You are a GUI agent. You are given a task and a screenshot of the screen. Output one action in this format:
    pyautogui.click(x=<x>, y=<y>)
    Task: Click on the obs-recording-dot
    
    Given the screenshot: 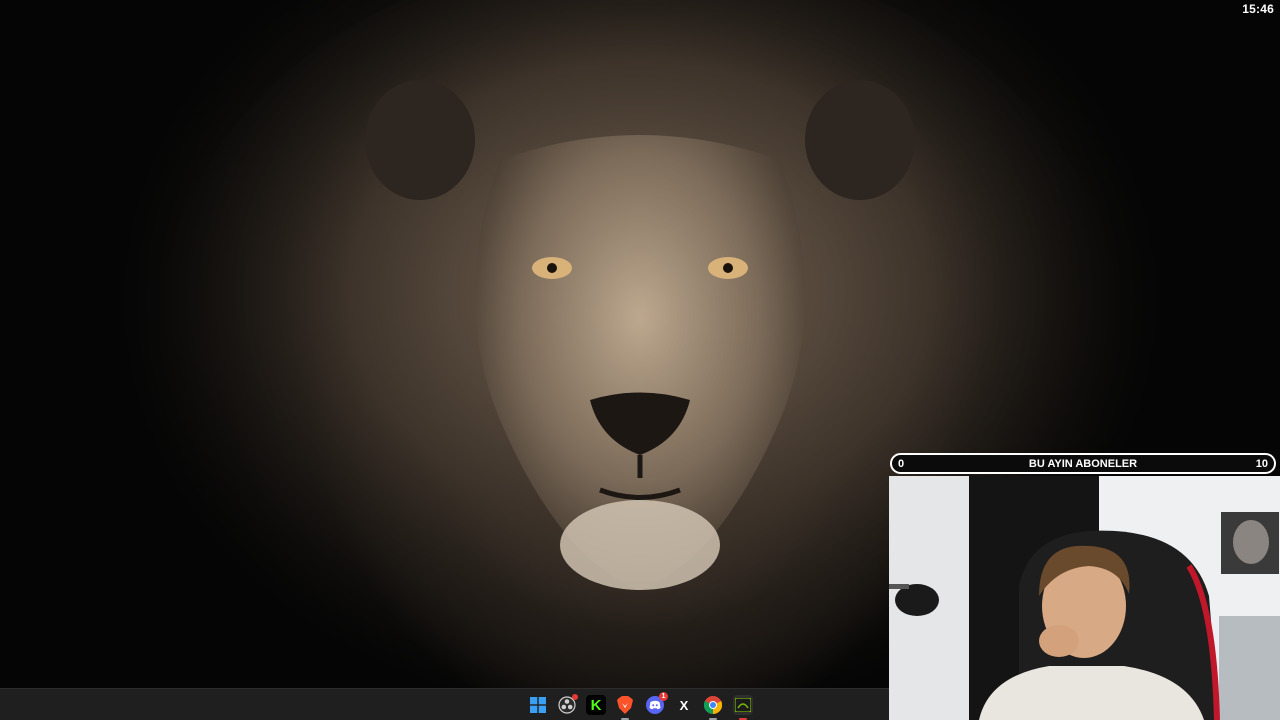 What is the action you would take?
    pyautogui.click(x=575, y=697)
    